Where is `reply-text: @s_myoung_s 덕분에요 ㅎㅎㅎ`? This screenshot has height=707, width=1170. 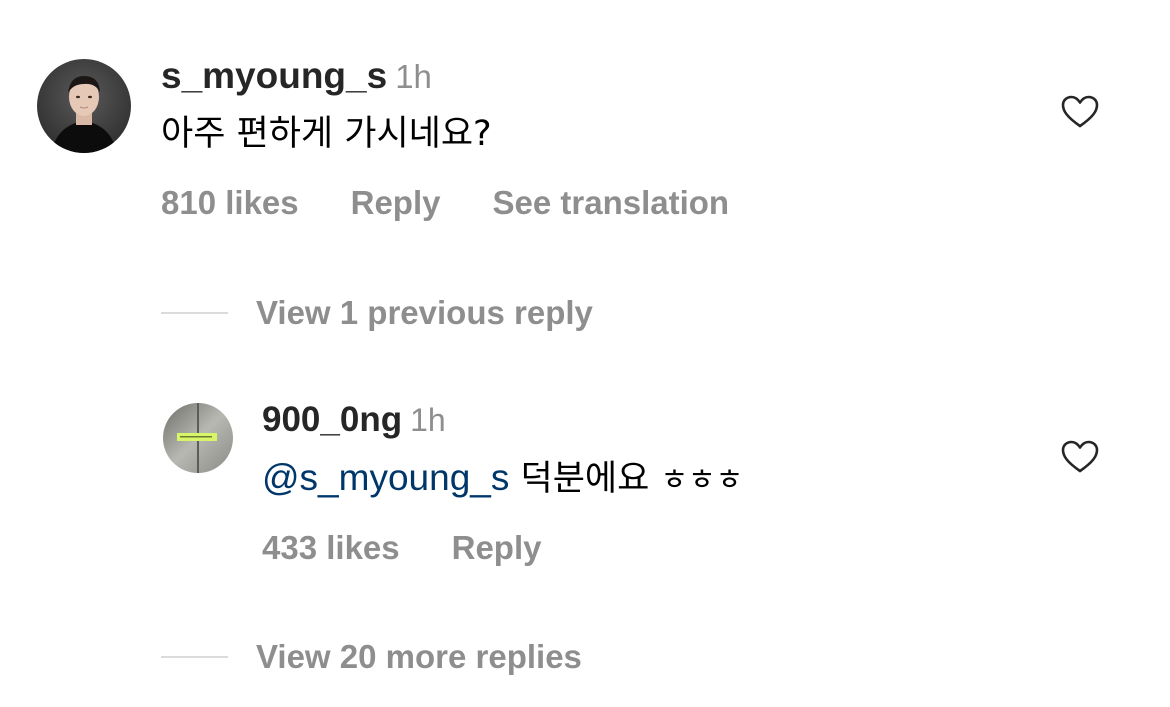
reply-text: @s_myoung_s 덕분에요 ㅎㅎㅎ is located at coordinates (502, 479).